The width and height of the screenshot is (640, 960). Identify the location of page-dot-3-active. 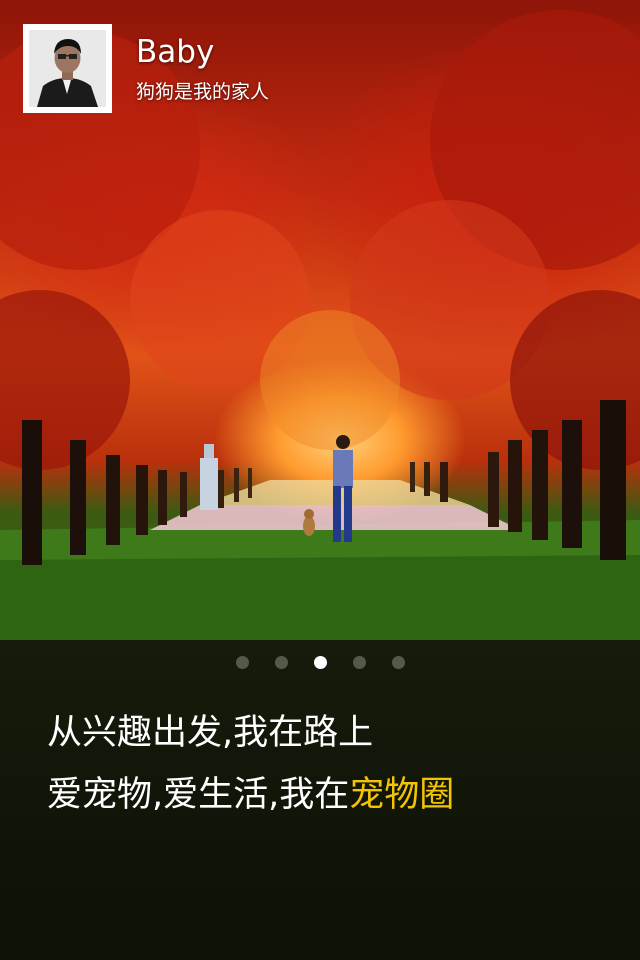
(320, 662).